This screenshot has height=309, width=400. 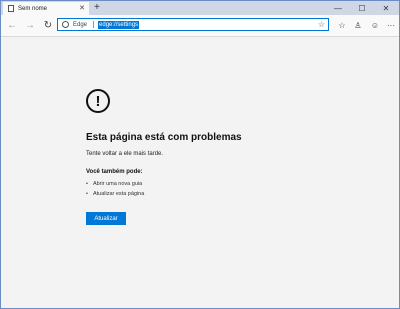 What do you see at coordinates (200, 8) in the screenshot?
I see `title-bar: Sem nome ✕ + — ☐ ✕` at bounding box center [200, 8].